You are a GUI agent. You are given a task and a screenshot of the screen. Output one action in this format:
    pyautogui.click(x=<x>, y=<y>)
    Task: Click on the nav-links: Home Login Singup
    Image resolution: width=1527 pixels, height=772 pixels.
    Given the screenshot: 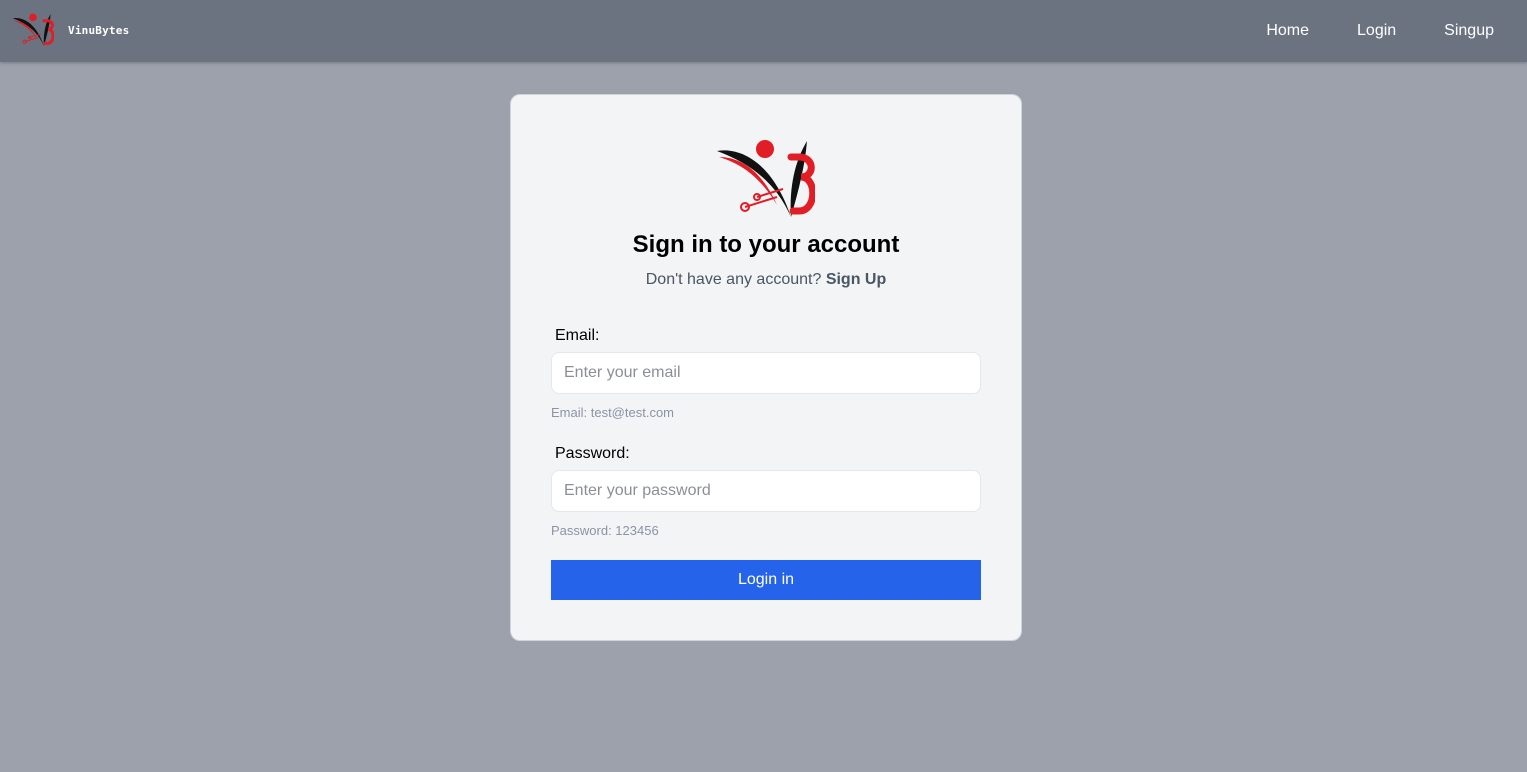 What is the action you would take?
    pyautogui.click(x=1356, y=31)
    